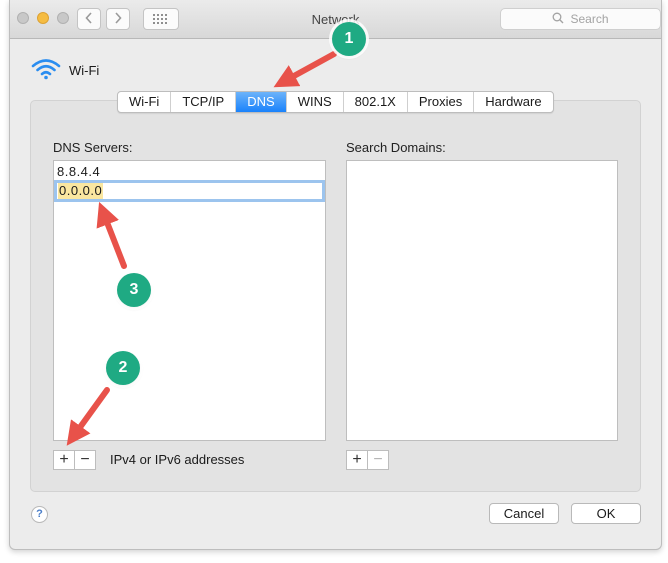 This screenshot has height=563, width=668. I want to click on step-badge-2: 2, so click(123, 368).